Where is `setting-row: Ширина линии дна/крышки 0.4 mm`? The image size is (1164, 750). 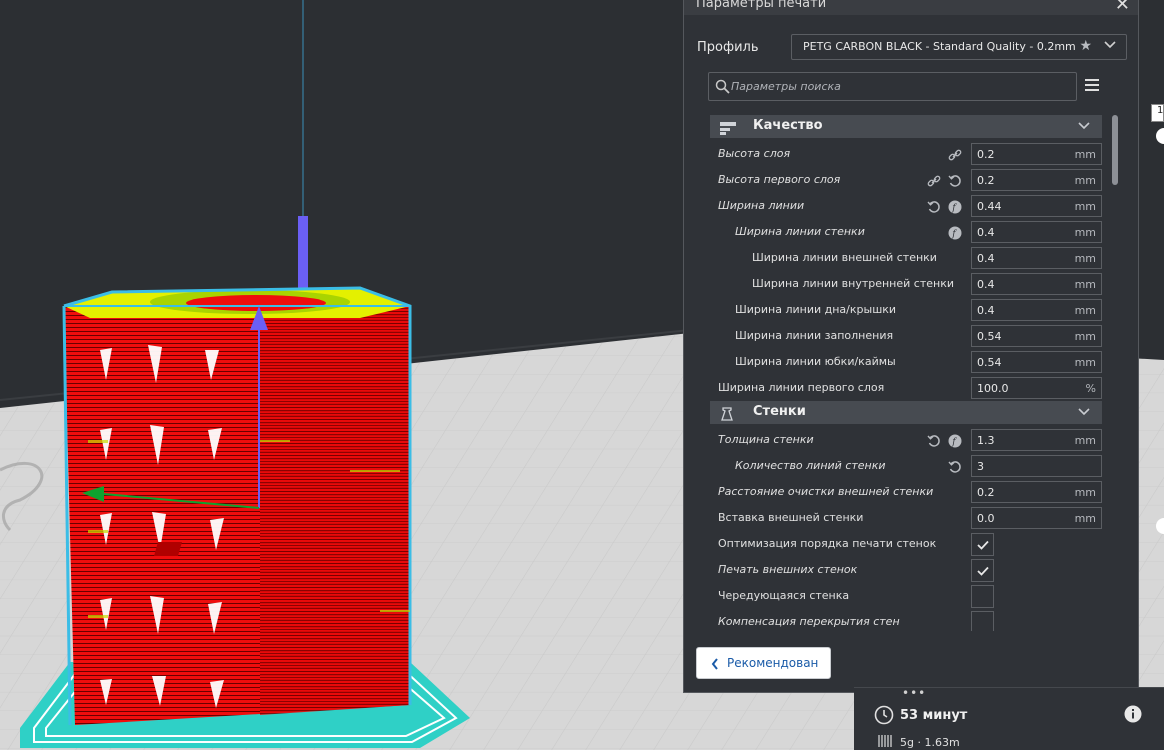 setting-row: Ширина линии дна/крышки 0.4 mm is located at coordinates (906, 310).